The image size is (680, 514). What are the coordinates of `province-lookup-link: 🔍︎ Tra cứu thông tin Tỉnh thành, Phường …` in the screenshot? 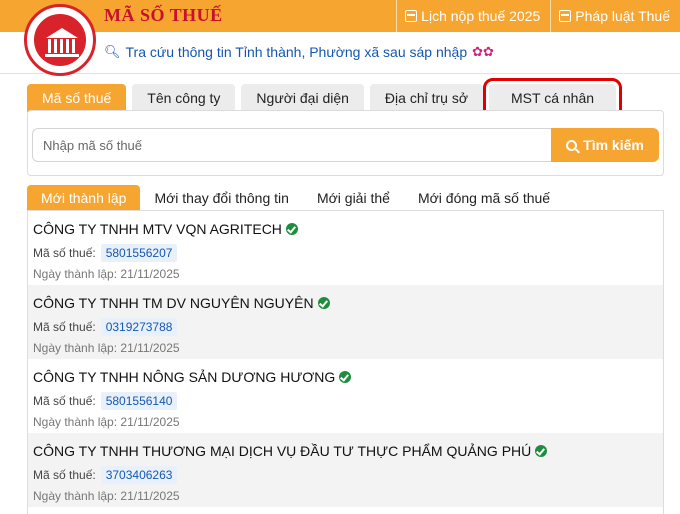 It's located at (299, 52).